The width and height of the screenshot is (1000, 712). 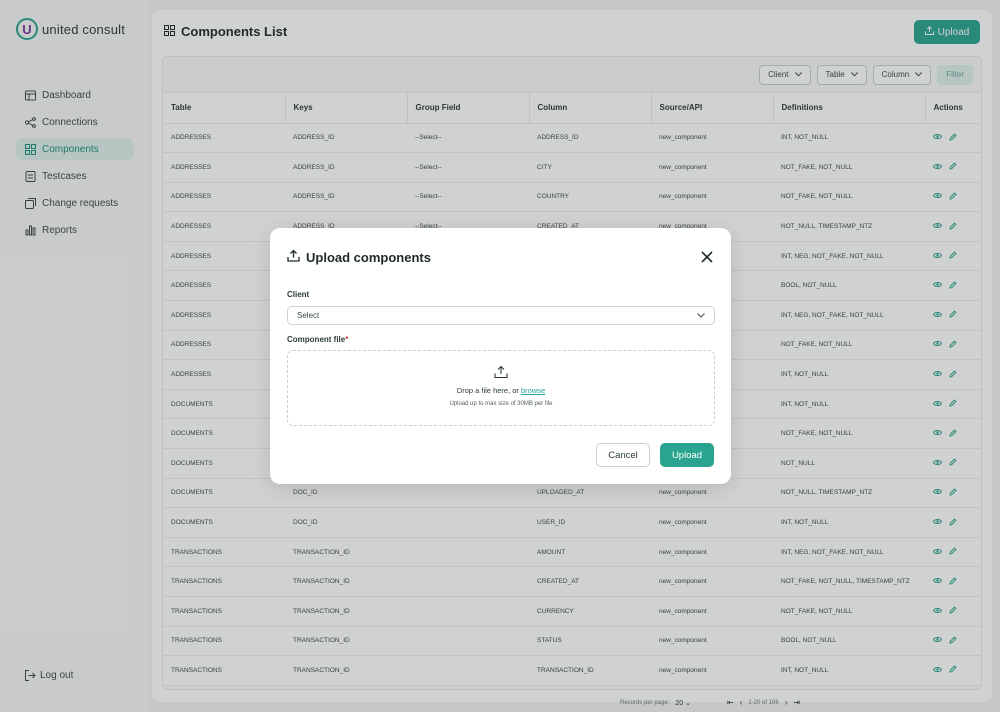 What do you see at coordinates (487, 390) in the screenshot?
I see `drop-text: Drop a file here, or` at bounding box center [487, 390].